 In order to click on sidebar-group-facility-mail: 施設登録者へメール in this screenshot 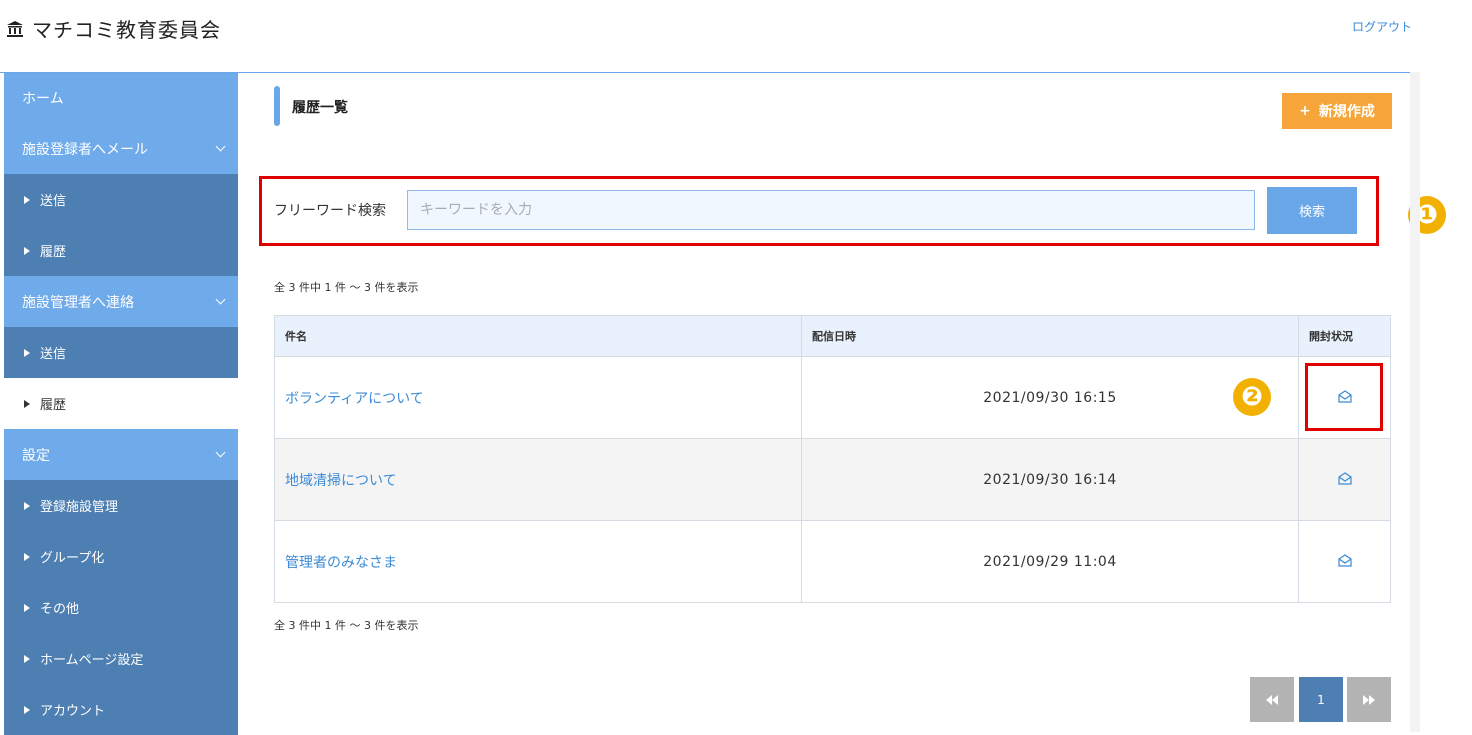, I will do `click(121, 148)`.